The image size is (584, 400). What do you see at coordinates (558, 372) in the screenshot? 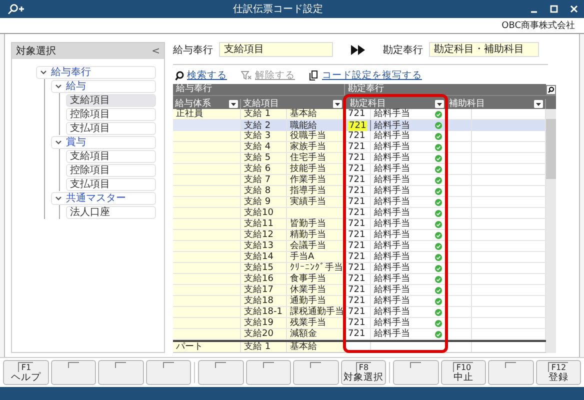
I see `function-key: F12 登録` at bounding box center [558, 372].